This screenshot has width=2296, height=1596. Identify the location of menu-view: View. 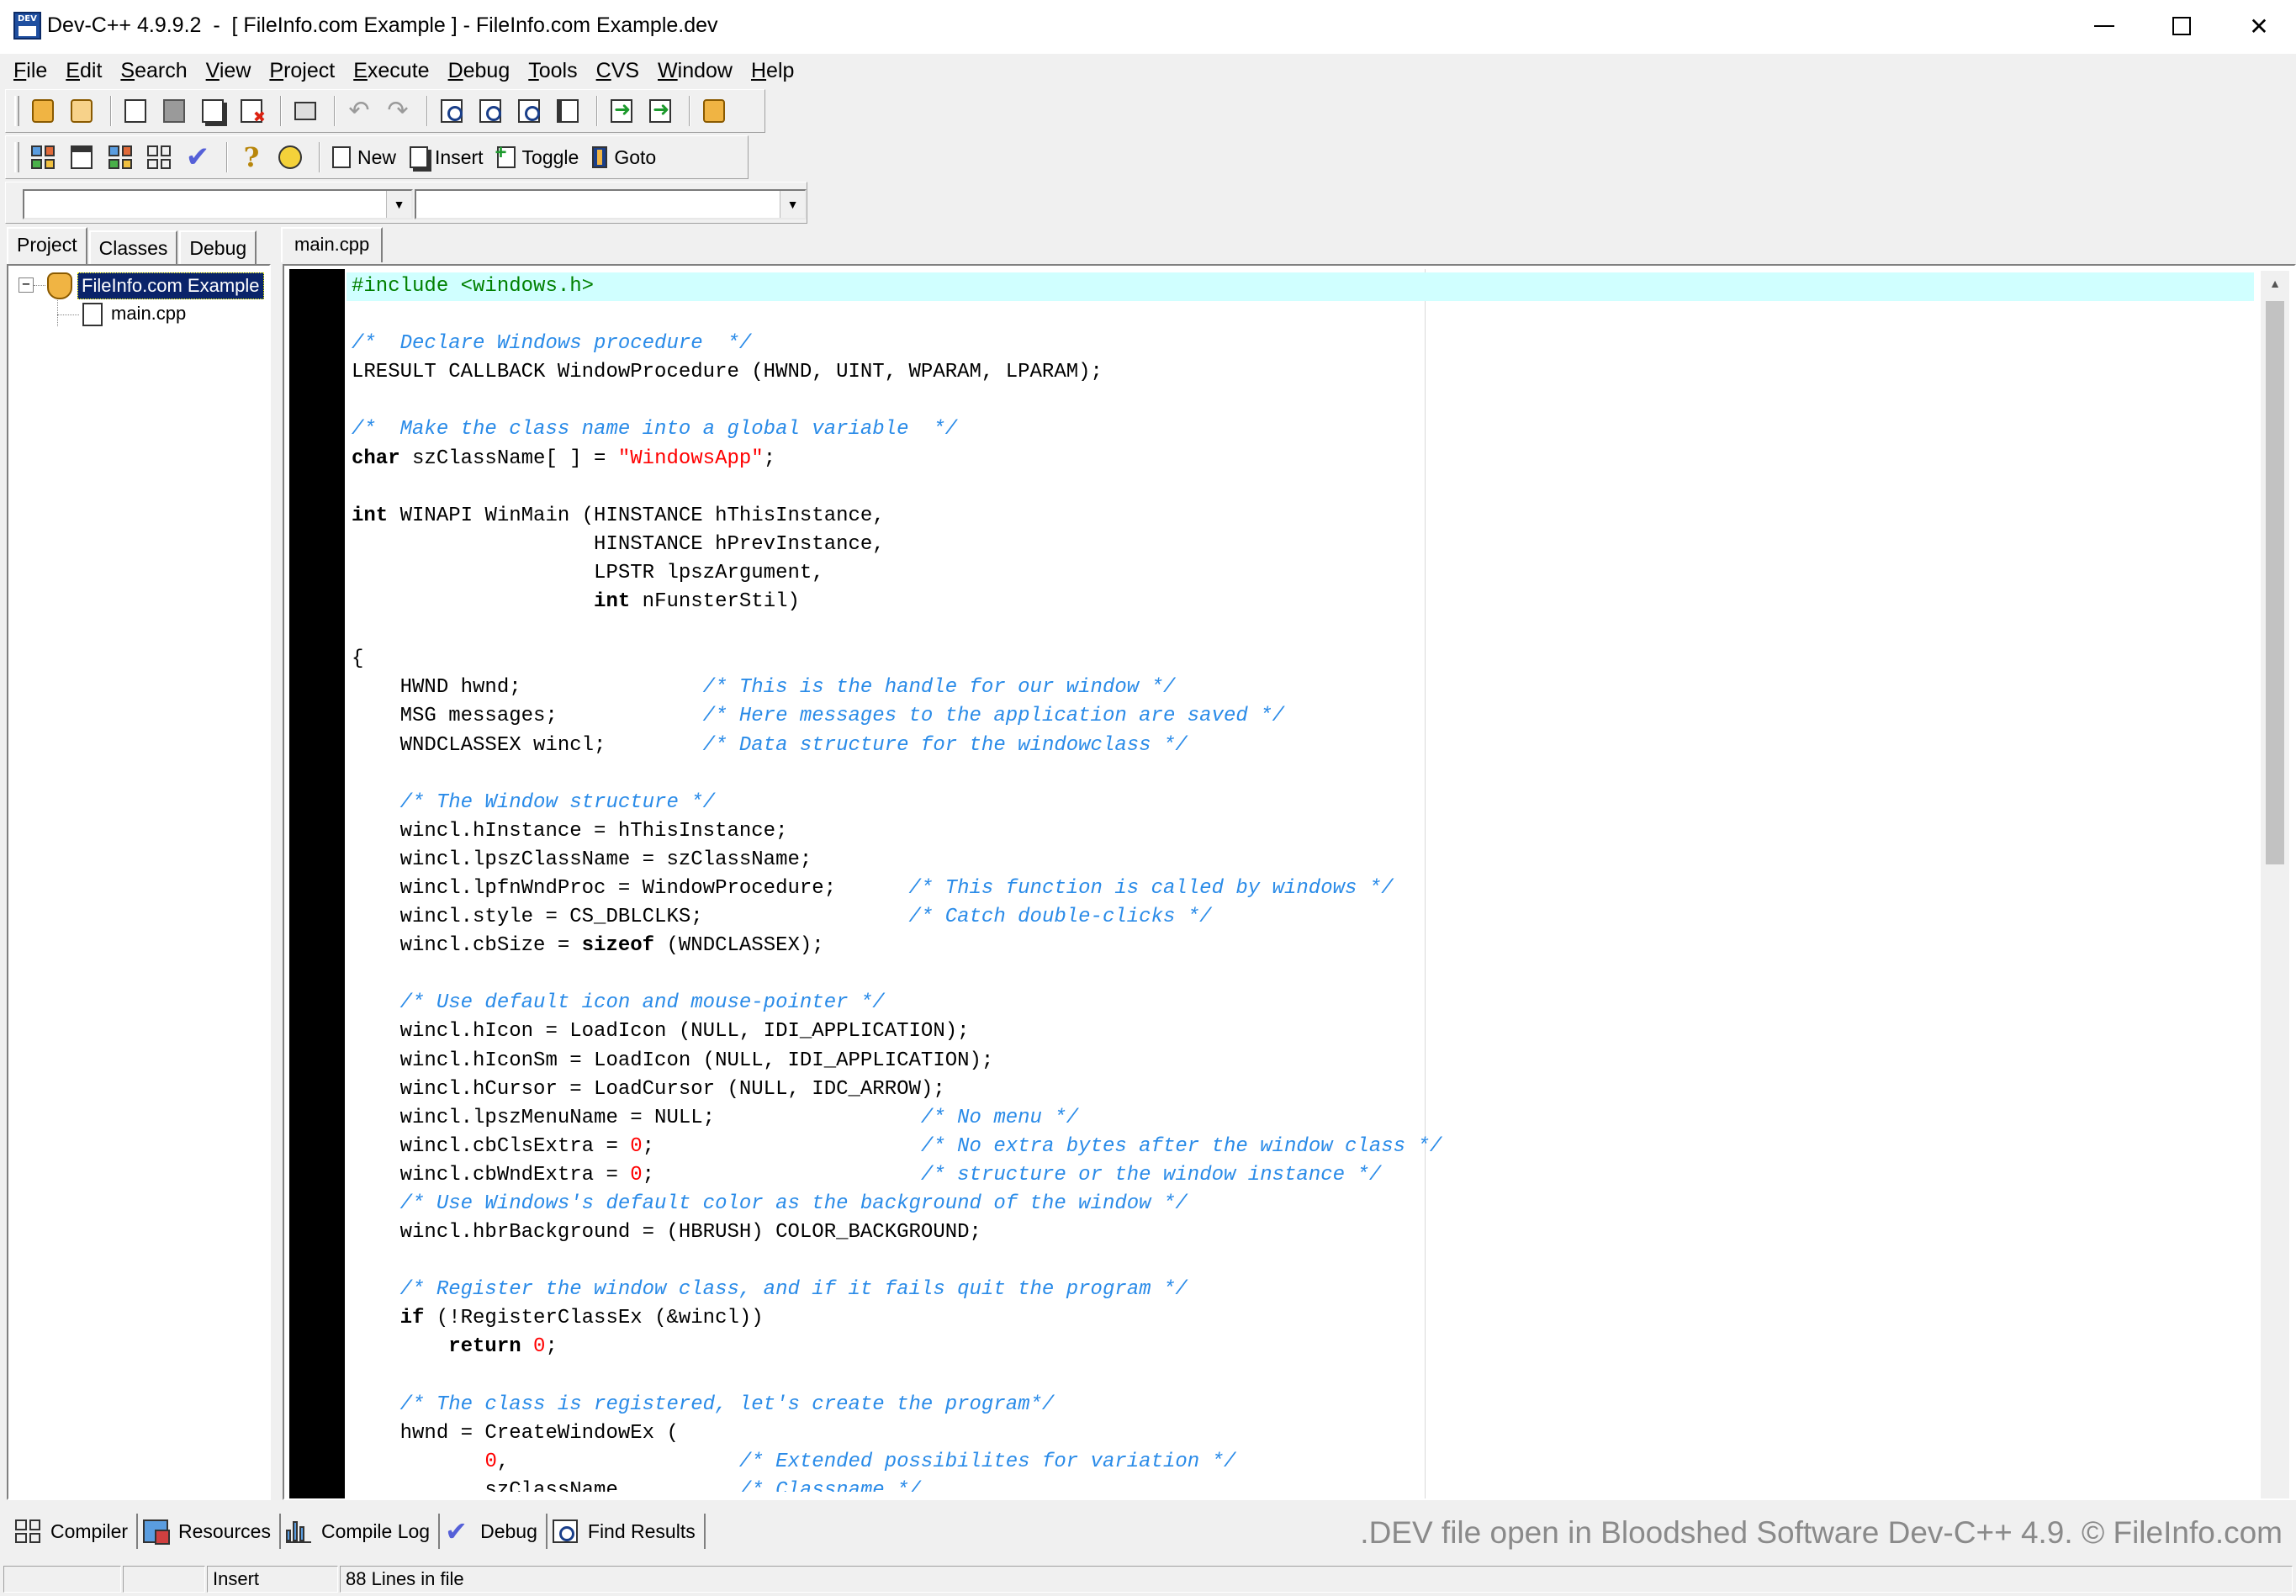
(231, 71).